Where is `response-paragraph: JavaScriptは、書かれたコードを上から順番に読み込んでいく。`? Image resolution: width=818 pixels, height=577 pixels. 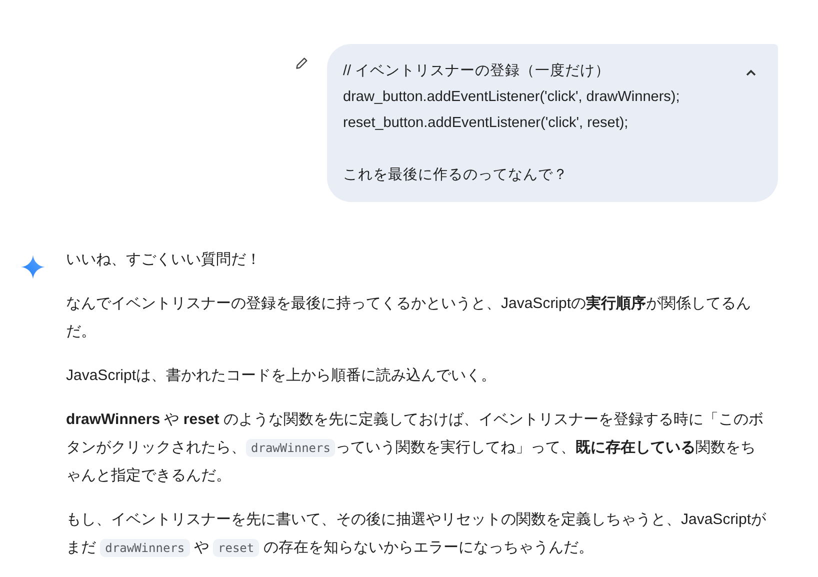
response-paragraph: JavaScriptは、書かれたコードを上から順番に読み込んでいく。 is located at coordinates (282, 376).